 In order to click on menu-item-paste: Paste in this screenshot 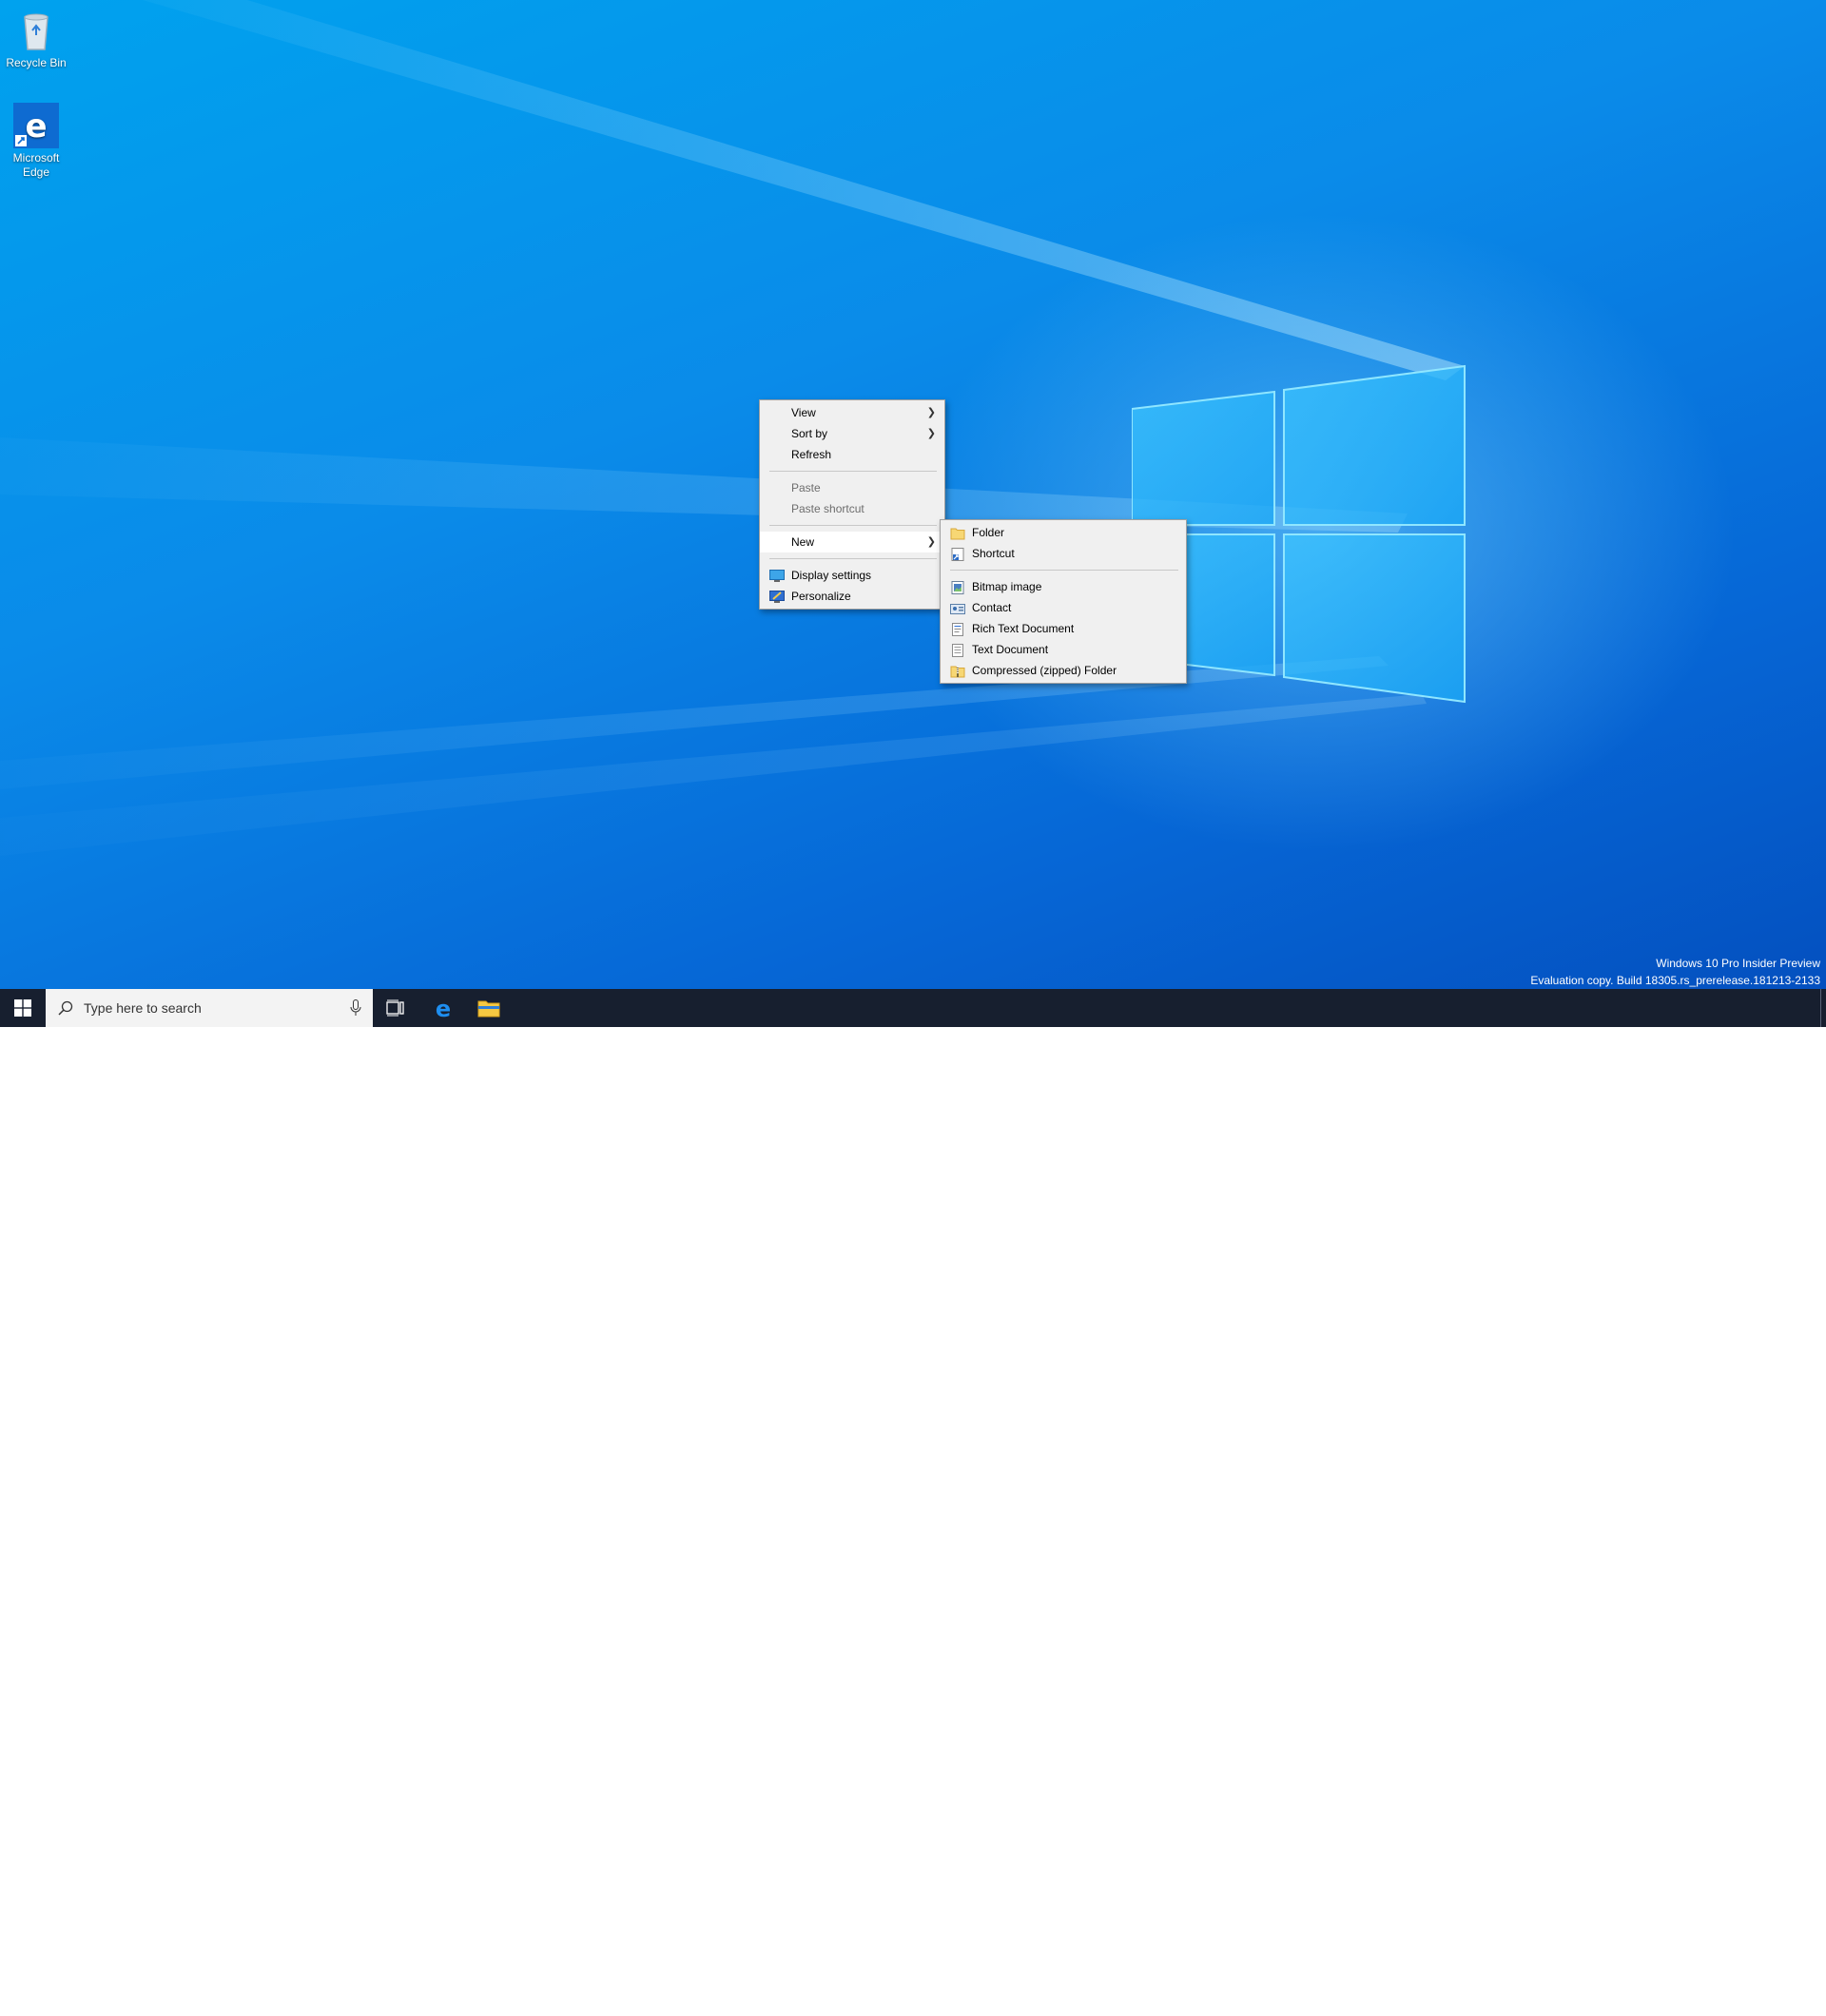, I will do `click(852, 487)`.